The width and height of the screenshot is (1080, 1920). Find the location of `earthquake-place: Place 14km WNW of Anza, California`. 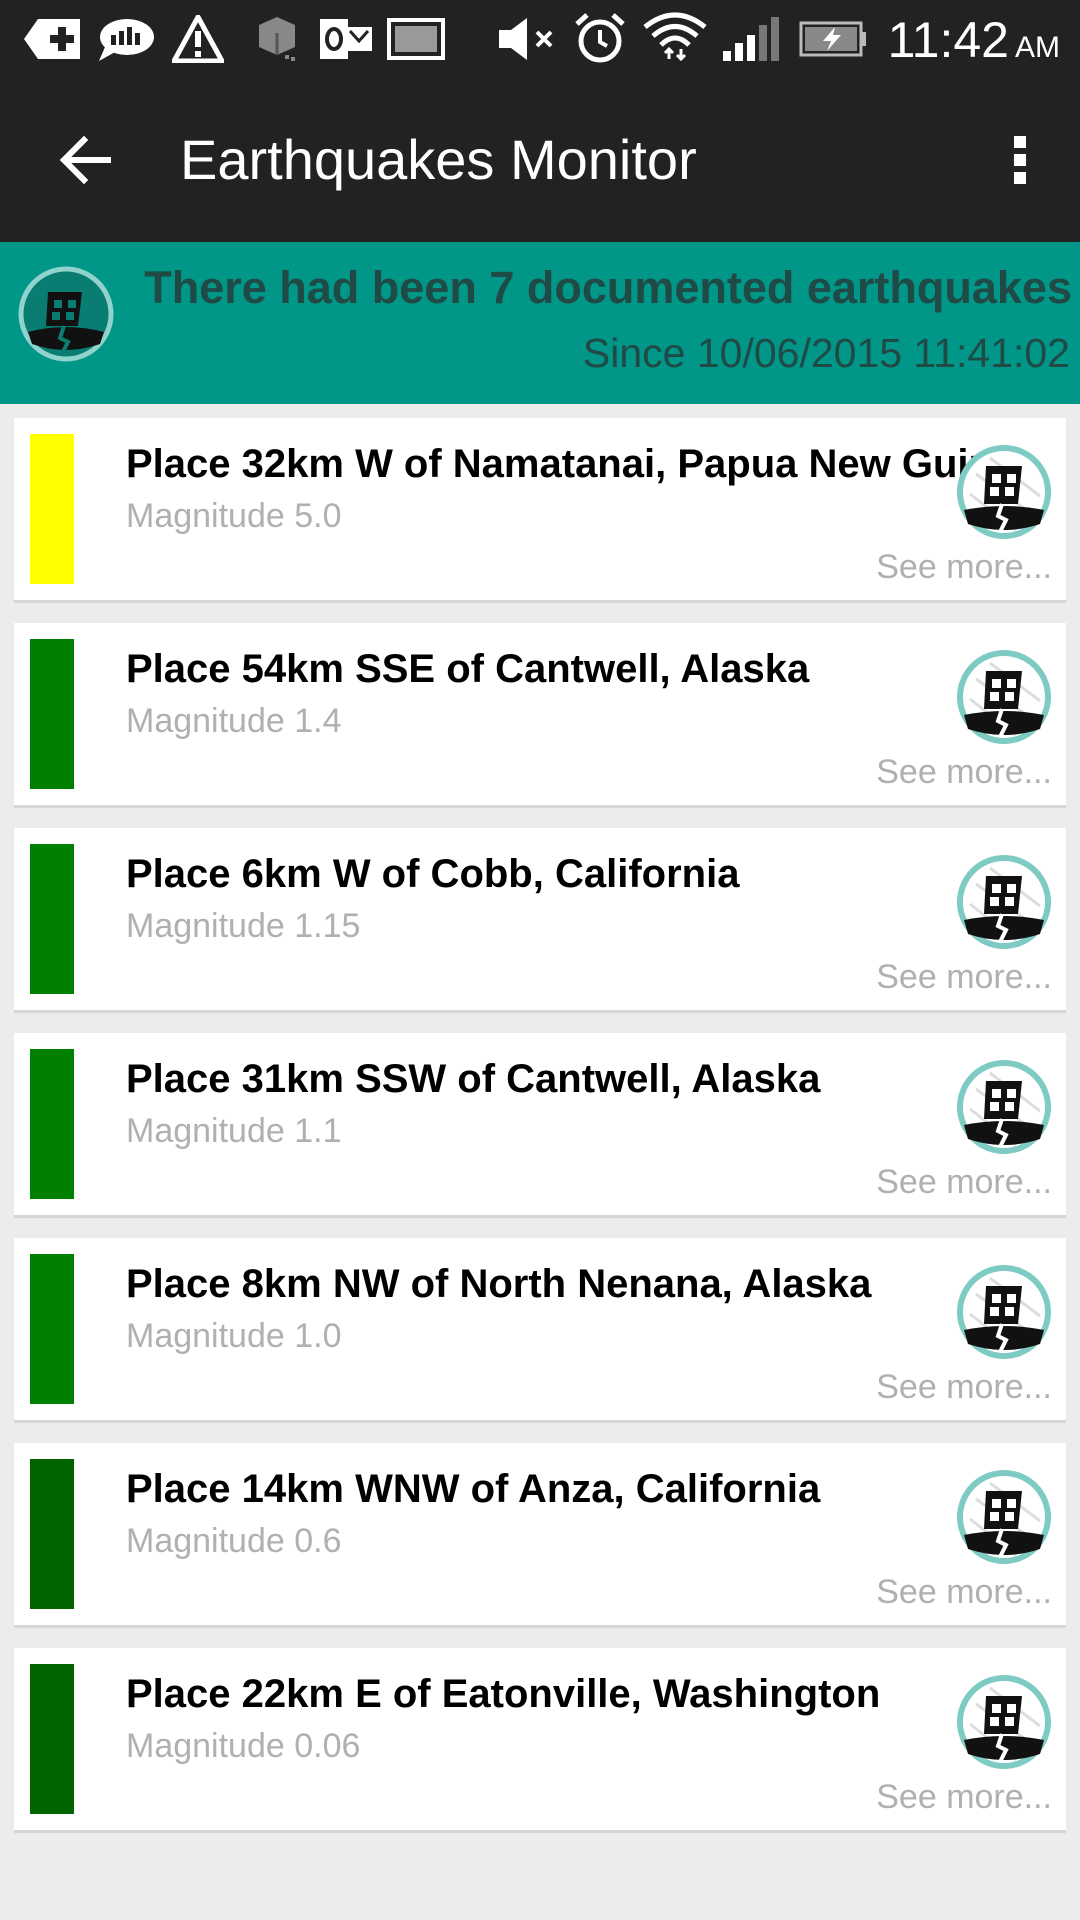

earthquake-place: Place 14km WNW of Anza, California is located at coordinates (473, 1489).